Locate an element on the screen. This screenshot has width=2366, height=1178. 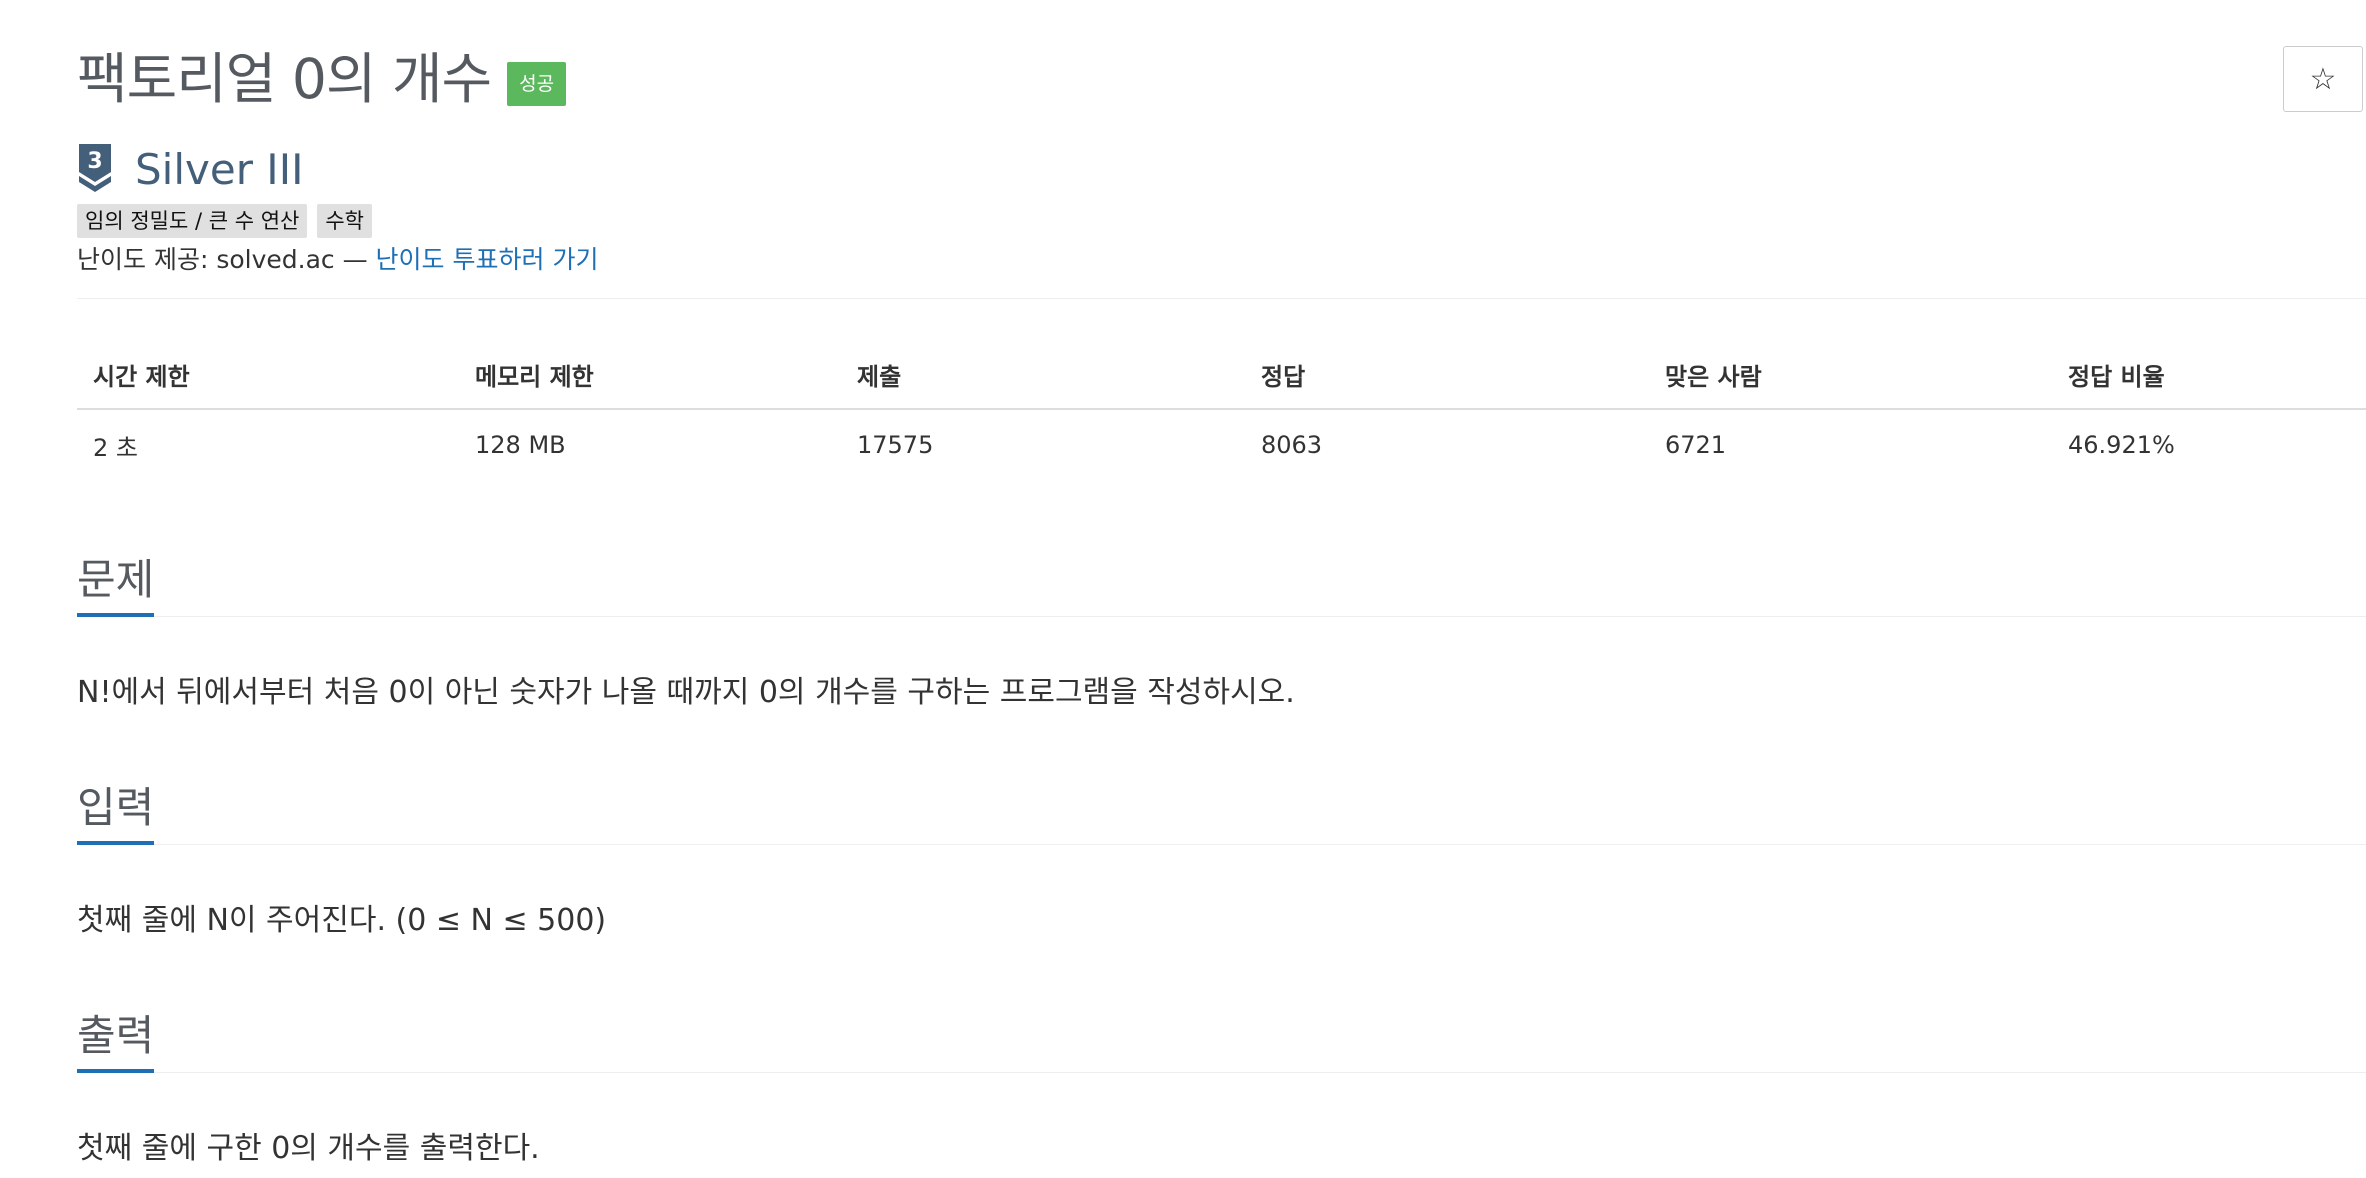
input-description: 첫째 줄에 N이 주어진다. (0 ≤ N ≤ 500) is located at coordinates (342, 920).